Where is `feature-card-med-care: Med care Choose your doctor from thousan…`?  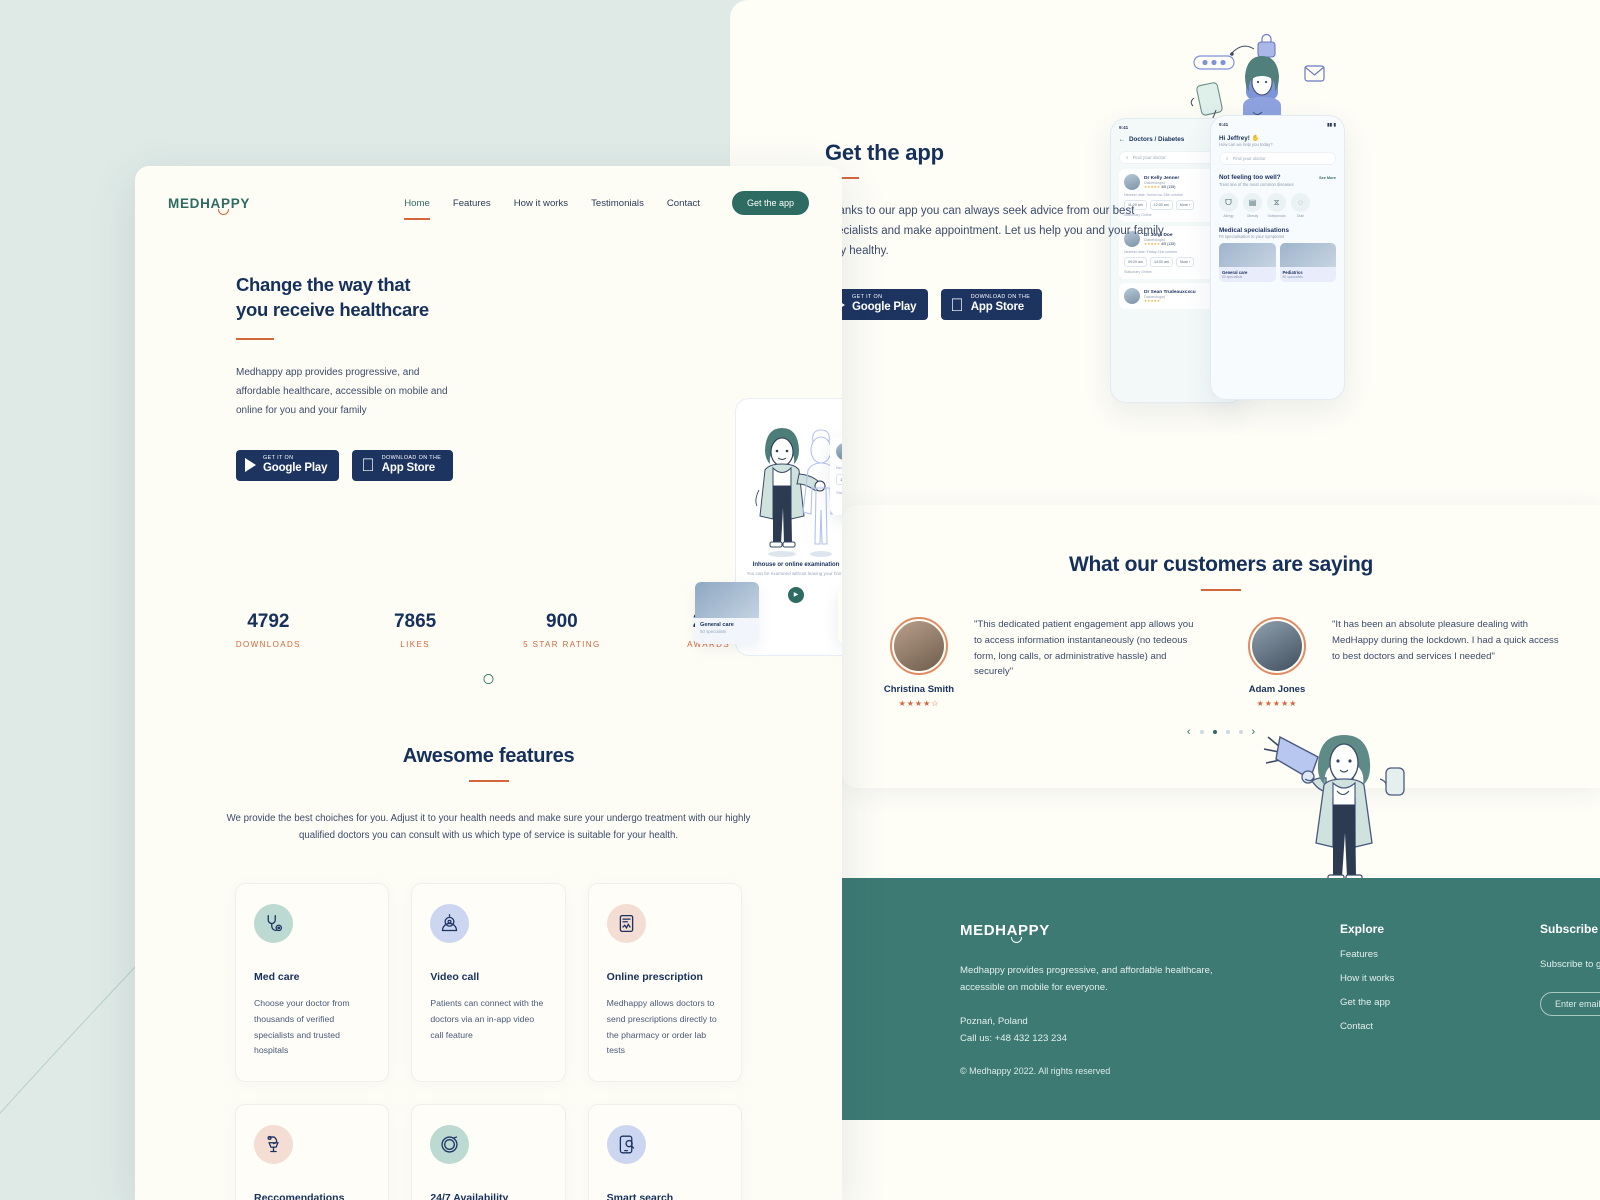
feature-card-med-care: Med care Choose your doctor from thousan… is located at coordinates (312, 983).